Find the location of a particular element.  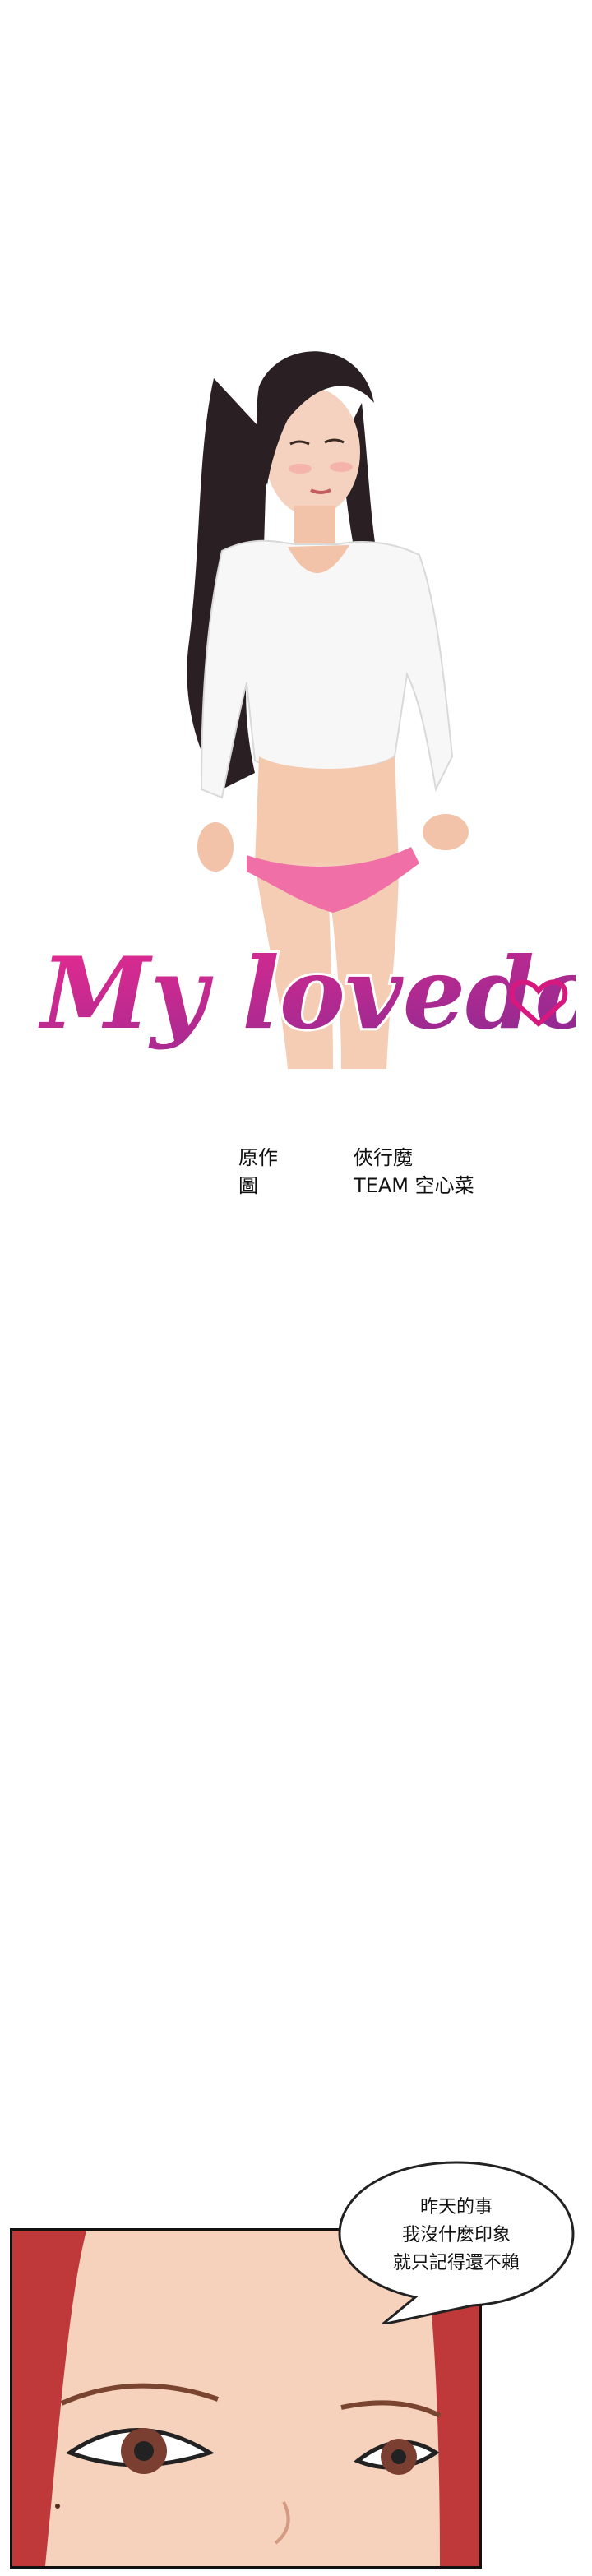

credit-row-art: 圖 TEAM 空心菜 is located at coordinates (394, 1183).